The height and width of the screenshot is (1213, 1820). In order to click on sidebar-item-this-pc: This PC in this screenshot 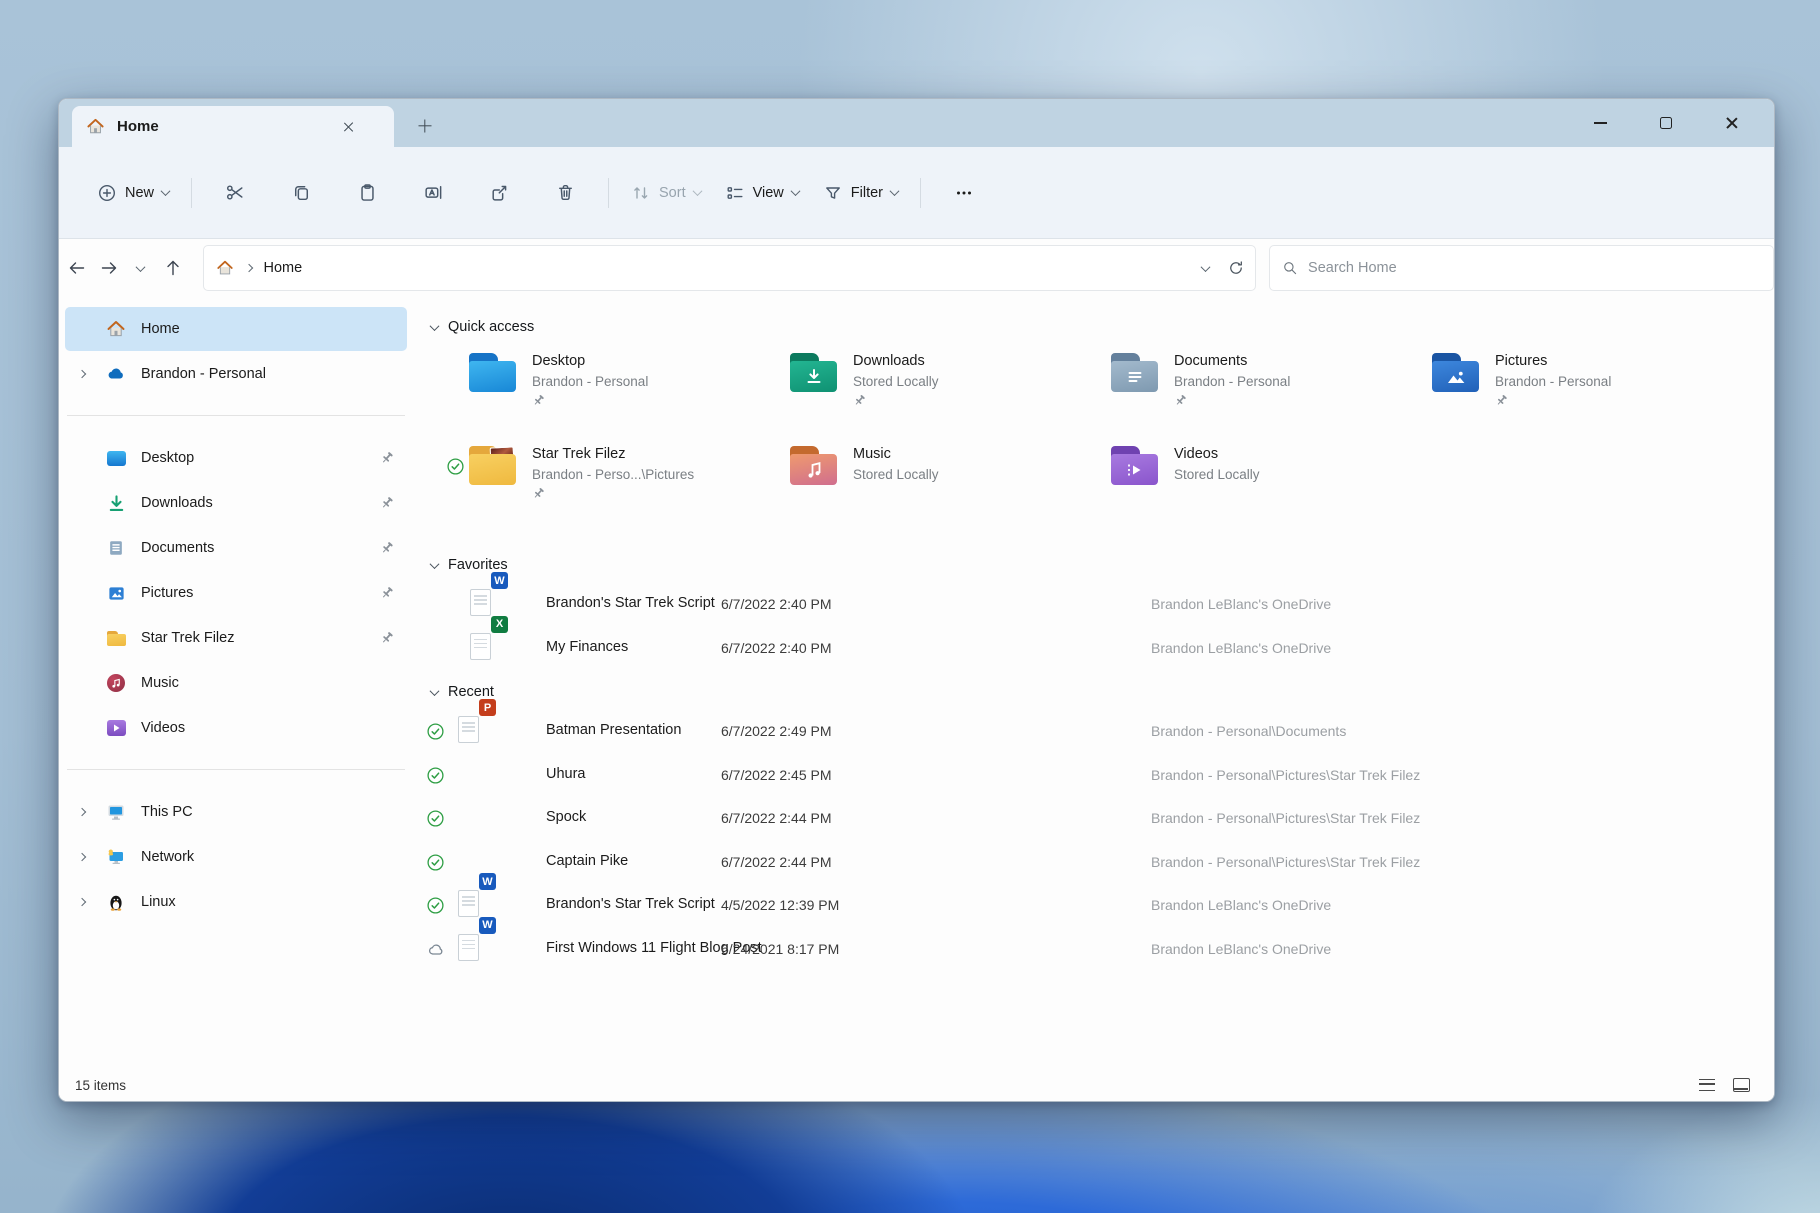, I will do `click(236, 812)`.